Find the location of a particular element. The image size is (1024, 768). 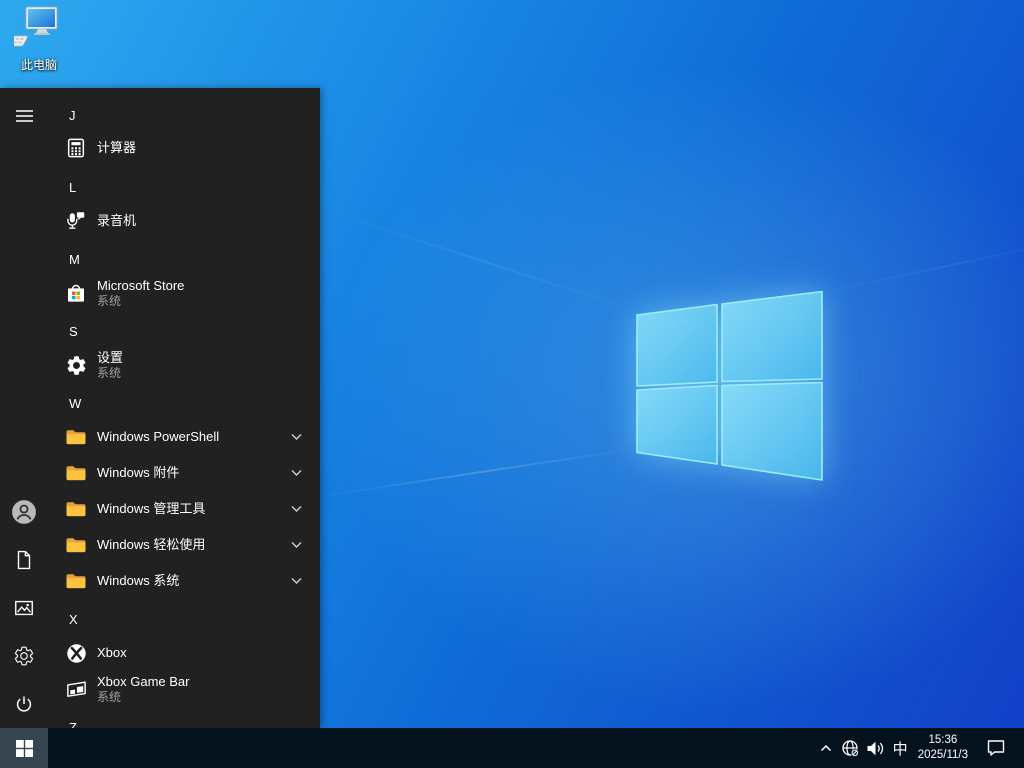

app-label: Xbox is located at coordinates (112, 653).